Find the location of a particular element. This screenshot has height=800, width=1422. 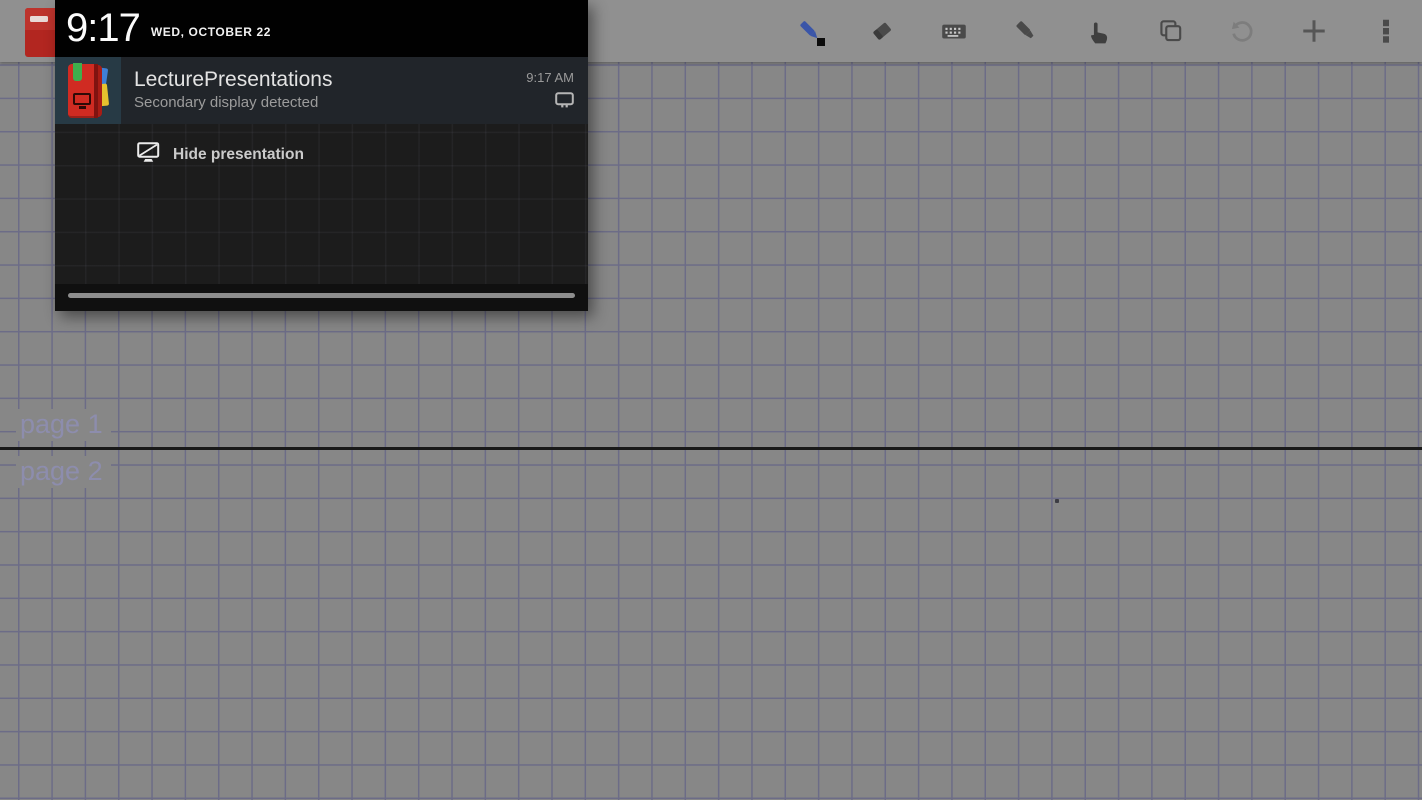

pages-icon is located at coordinates (1170, 31).